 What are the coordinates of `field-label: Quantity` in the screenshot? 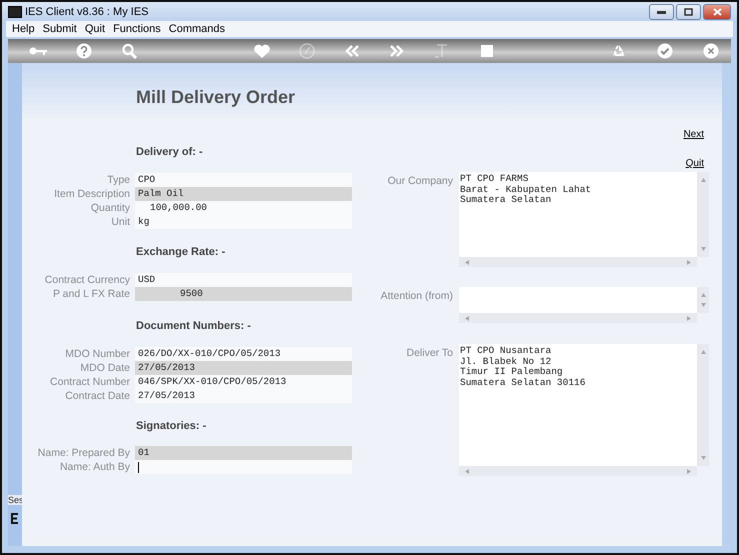 It's located at (110, 208).